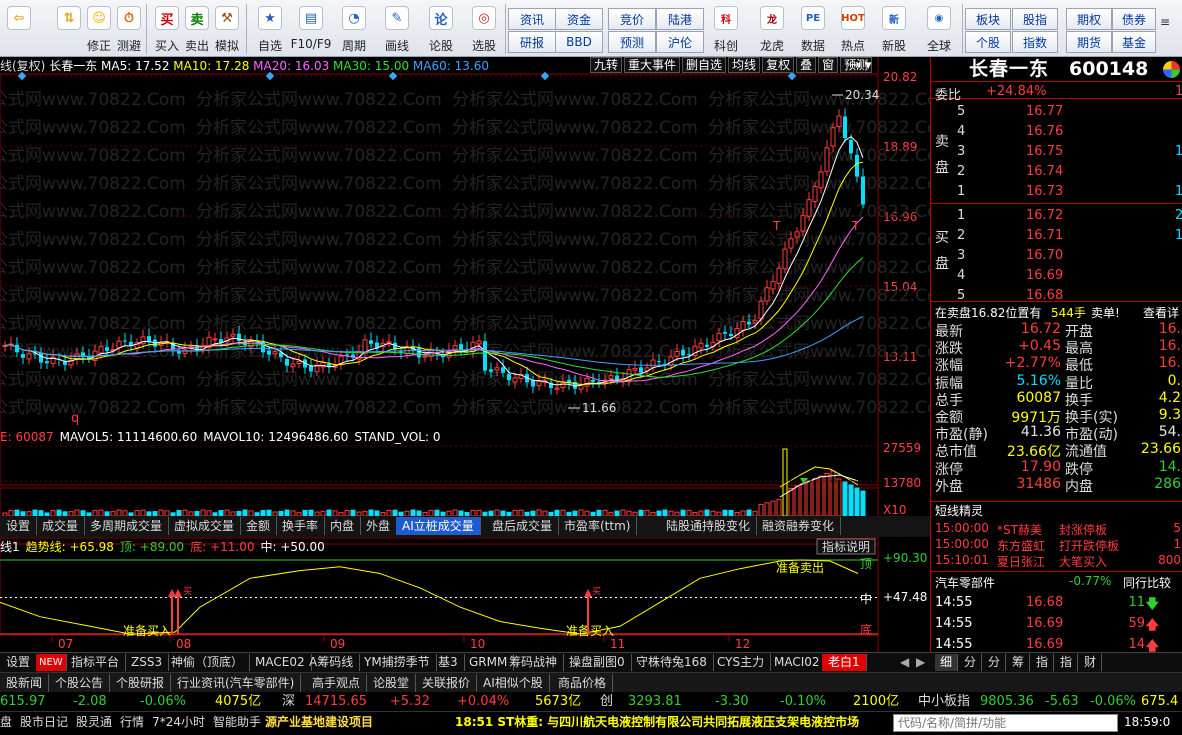 The height and width of the screenshot is (735, 1182). What do you see at coordinates (484, 28) in the screenshot?
I see `pick-button: ◎ 选股` at bounding box center [484, 28].